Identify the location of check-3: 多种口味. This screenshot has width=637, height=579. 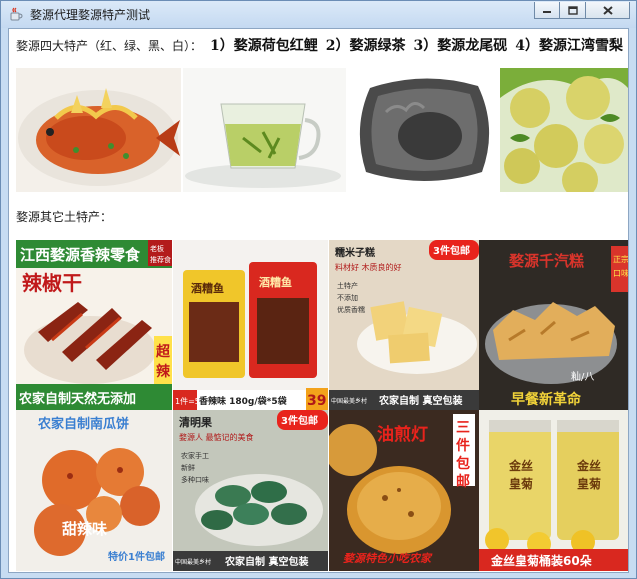
(195, 479).